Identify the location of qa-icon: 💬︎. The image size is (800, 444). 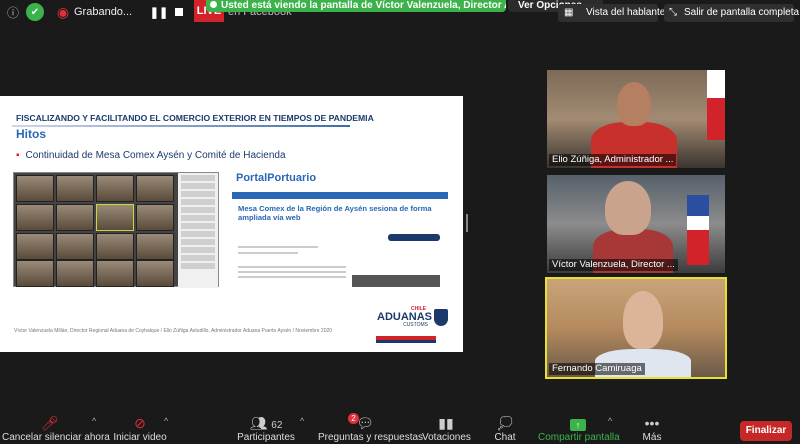
(365, 423).